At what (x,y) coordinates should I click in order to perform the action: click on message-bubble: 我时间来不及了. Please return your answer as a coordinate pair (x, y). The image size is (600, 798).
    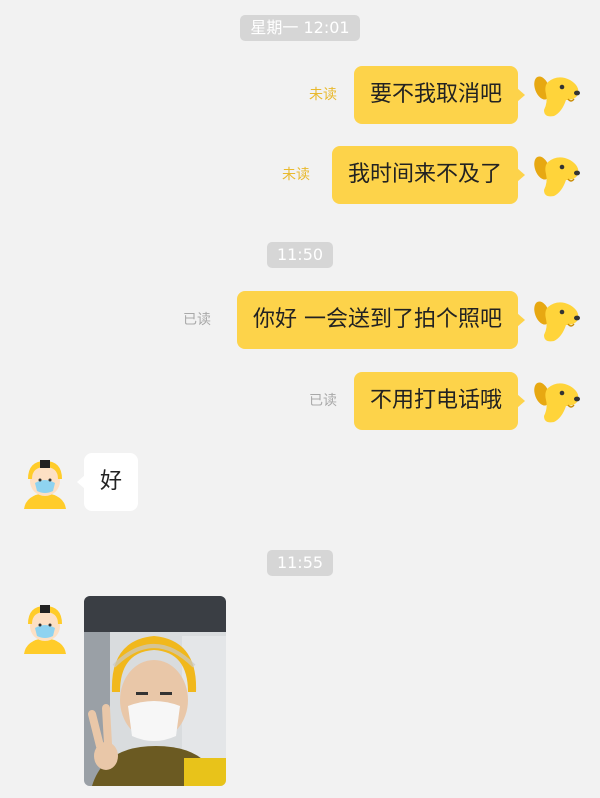
    Looking at the image, I should click on (428, 175).